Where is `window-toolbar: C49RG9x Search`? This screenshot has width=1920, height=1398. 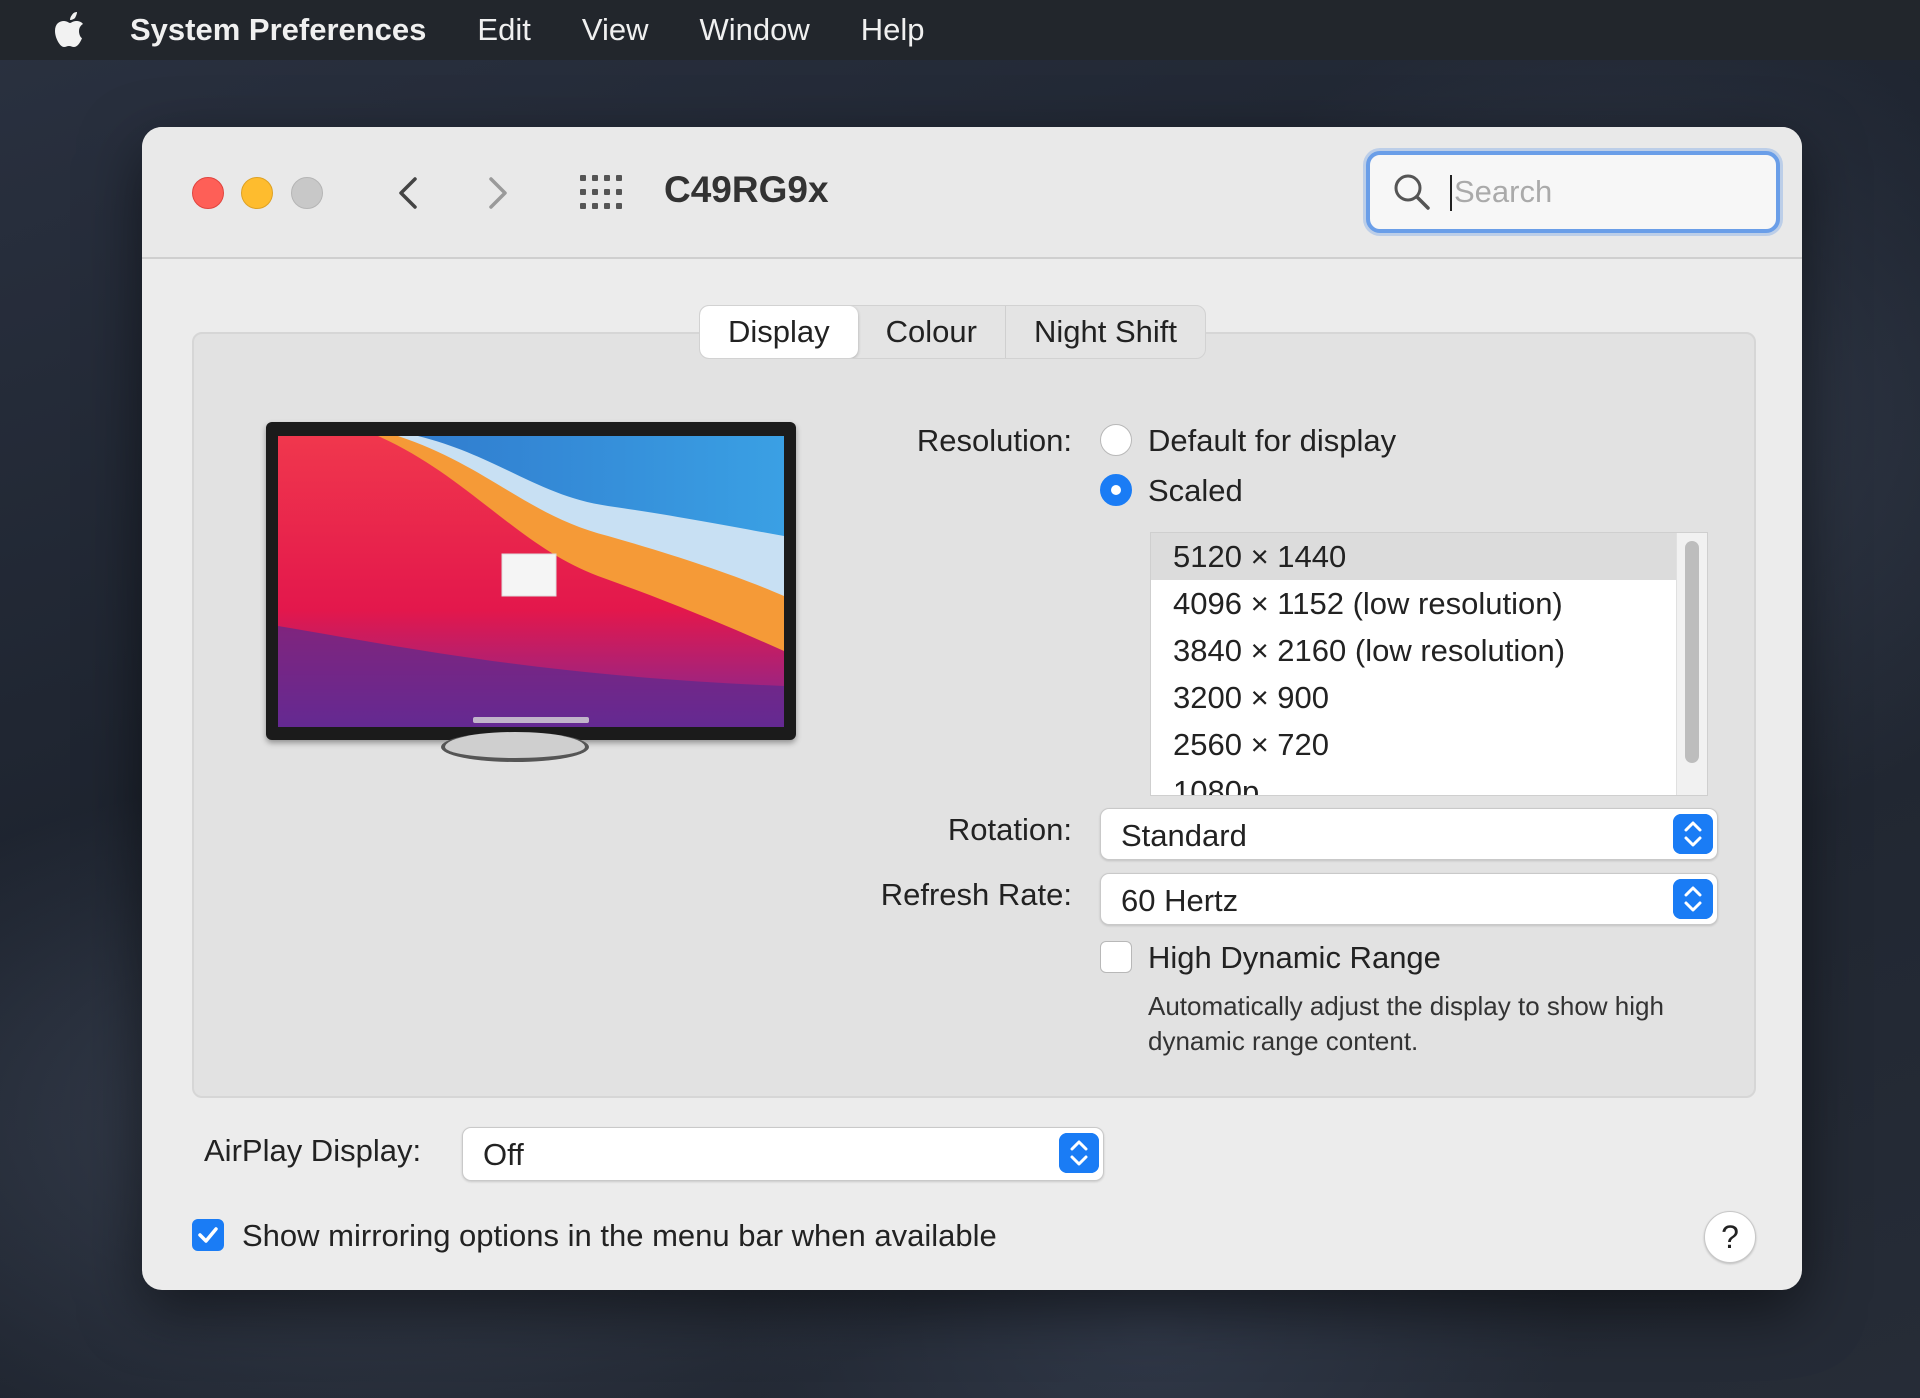 window-toolbar: C49RG9x Search is located at coordinates (972, 193).